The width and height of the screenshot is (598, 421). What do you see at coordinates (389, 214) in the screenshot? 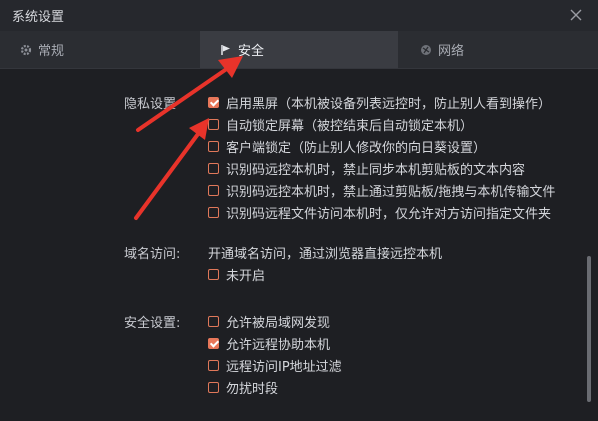
I see `folder-access-label: 识别码远程文件访问本机时，仅允许对方访问指定文件夹` at bounding box center [389, 214].